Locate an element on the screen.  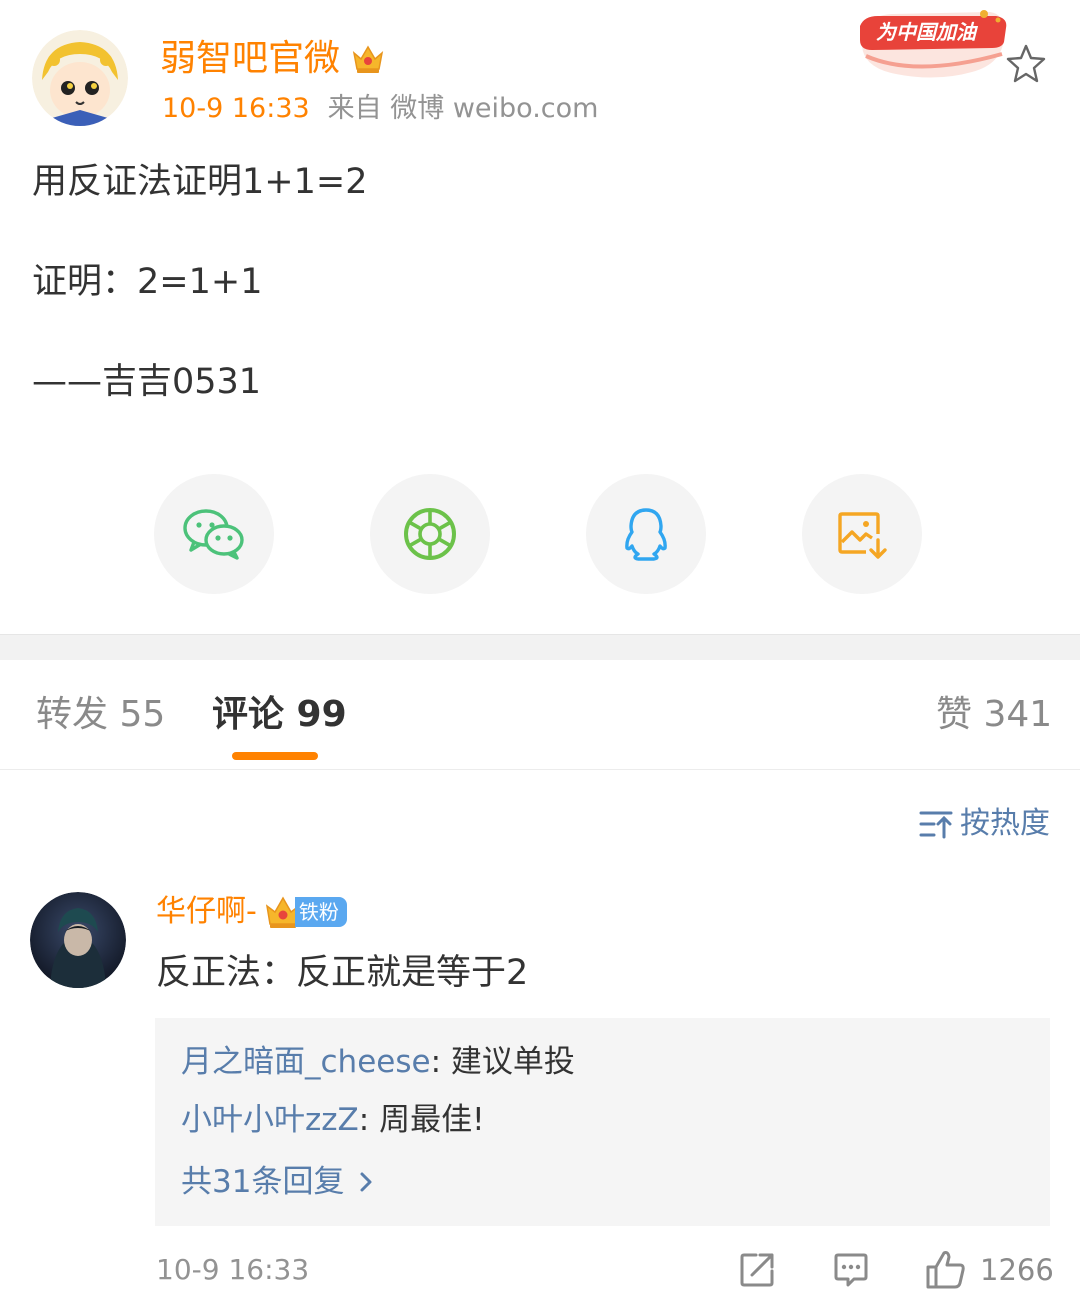
favorite-star-icon is located at coordinates (1026, 64).